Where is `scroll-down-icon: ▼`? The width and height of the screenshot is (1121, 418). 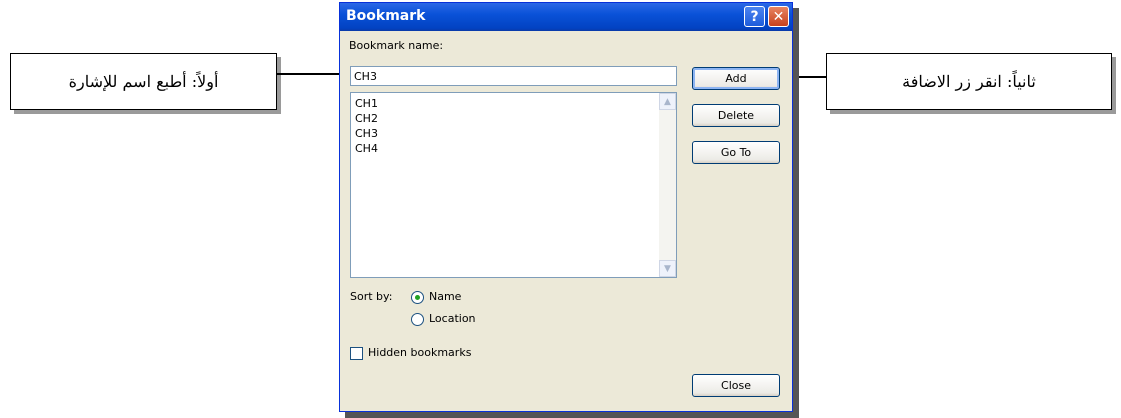 scroll-down-icon: ▼ is located at coordinates (667, 268).